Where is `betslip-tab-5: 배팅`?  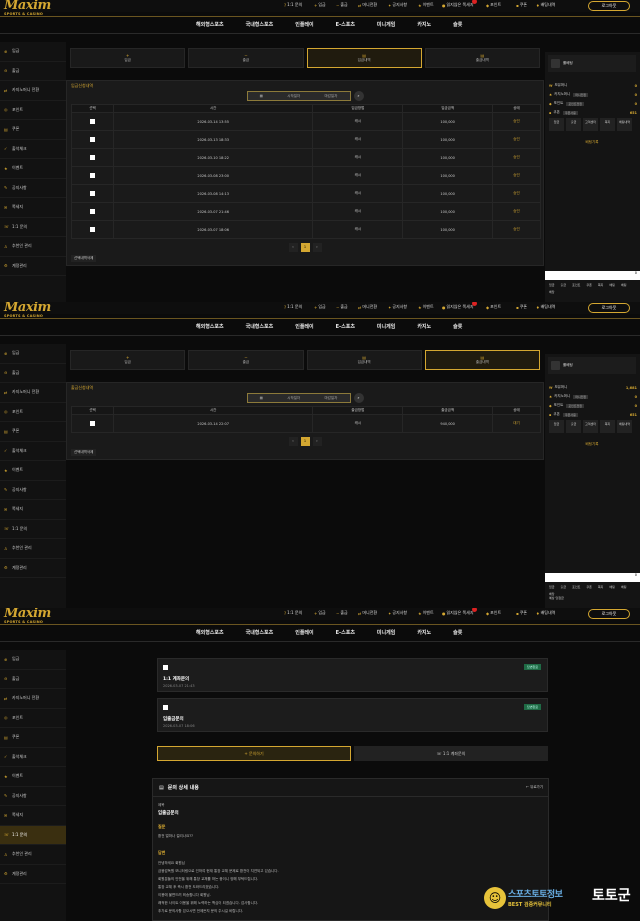 betslip-tab-5: 배팅 is located at coordinates (612, 587).